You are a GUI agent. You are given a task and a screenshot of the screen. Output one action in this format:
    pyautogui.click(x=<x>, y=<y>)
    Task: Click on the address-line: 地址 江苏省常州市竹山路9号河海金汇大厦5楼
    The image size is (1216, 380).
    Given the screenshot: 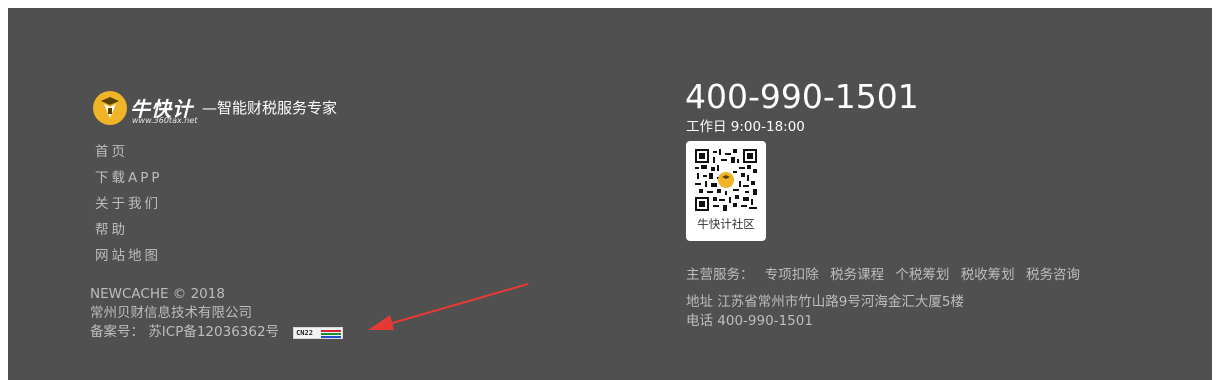 What is the action you would take?
    pyautogui.click(x=825, y=302)
    